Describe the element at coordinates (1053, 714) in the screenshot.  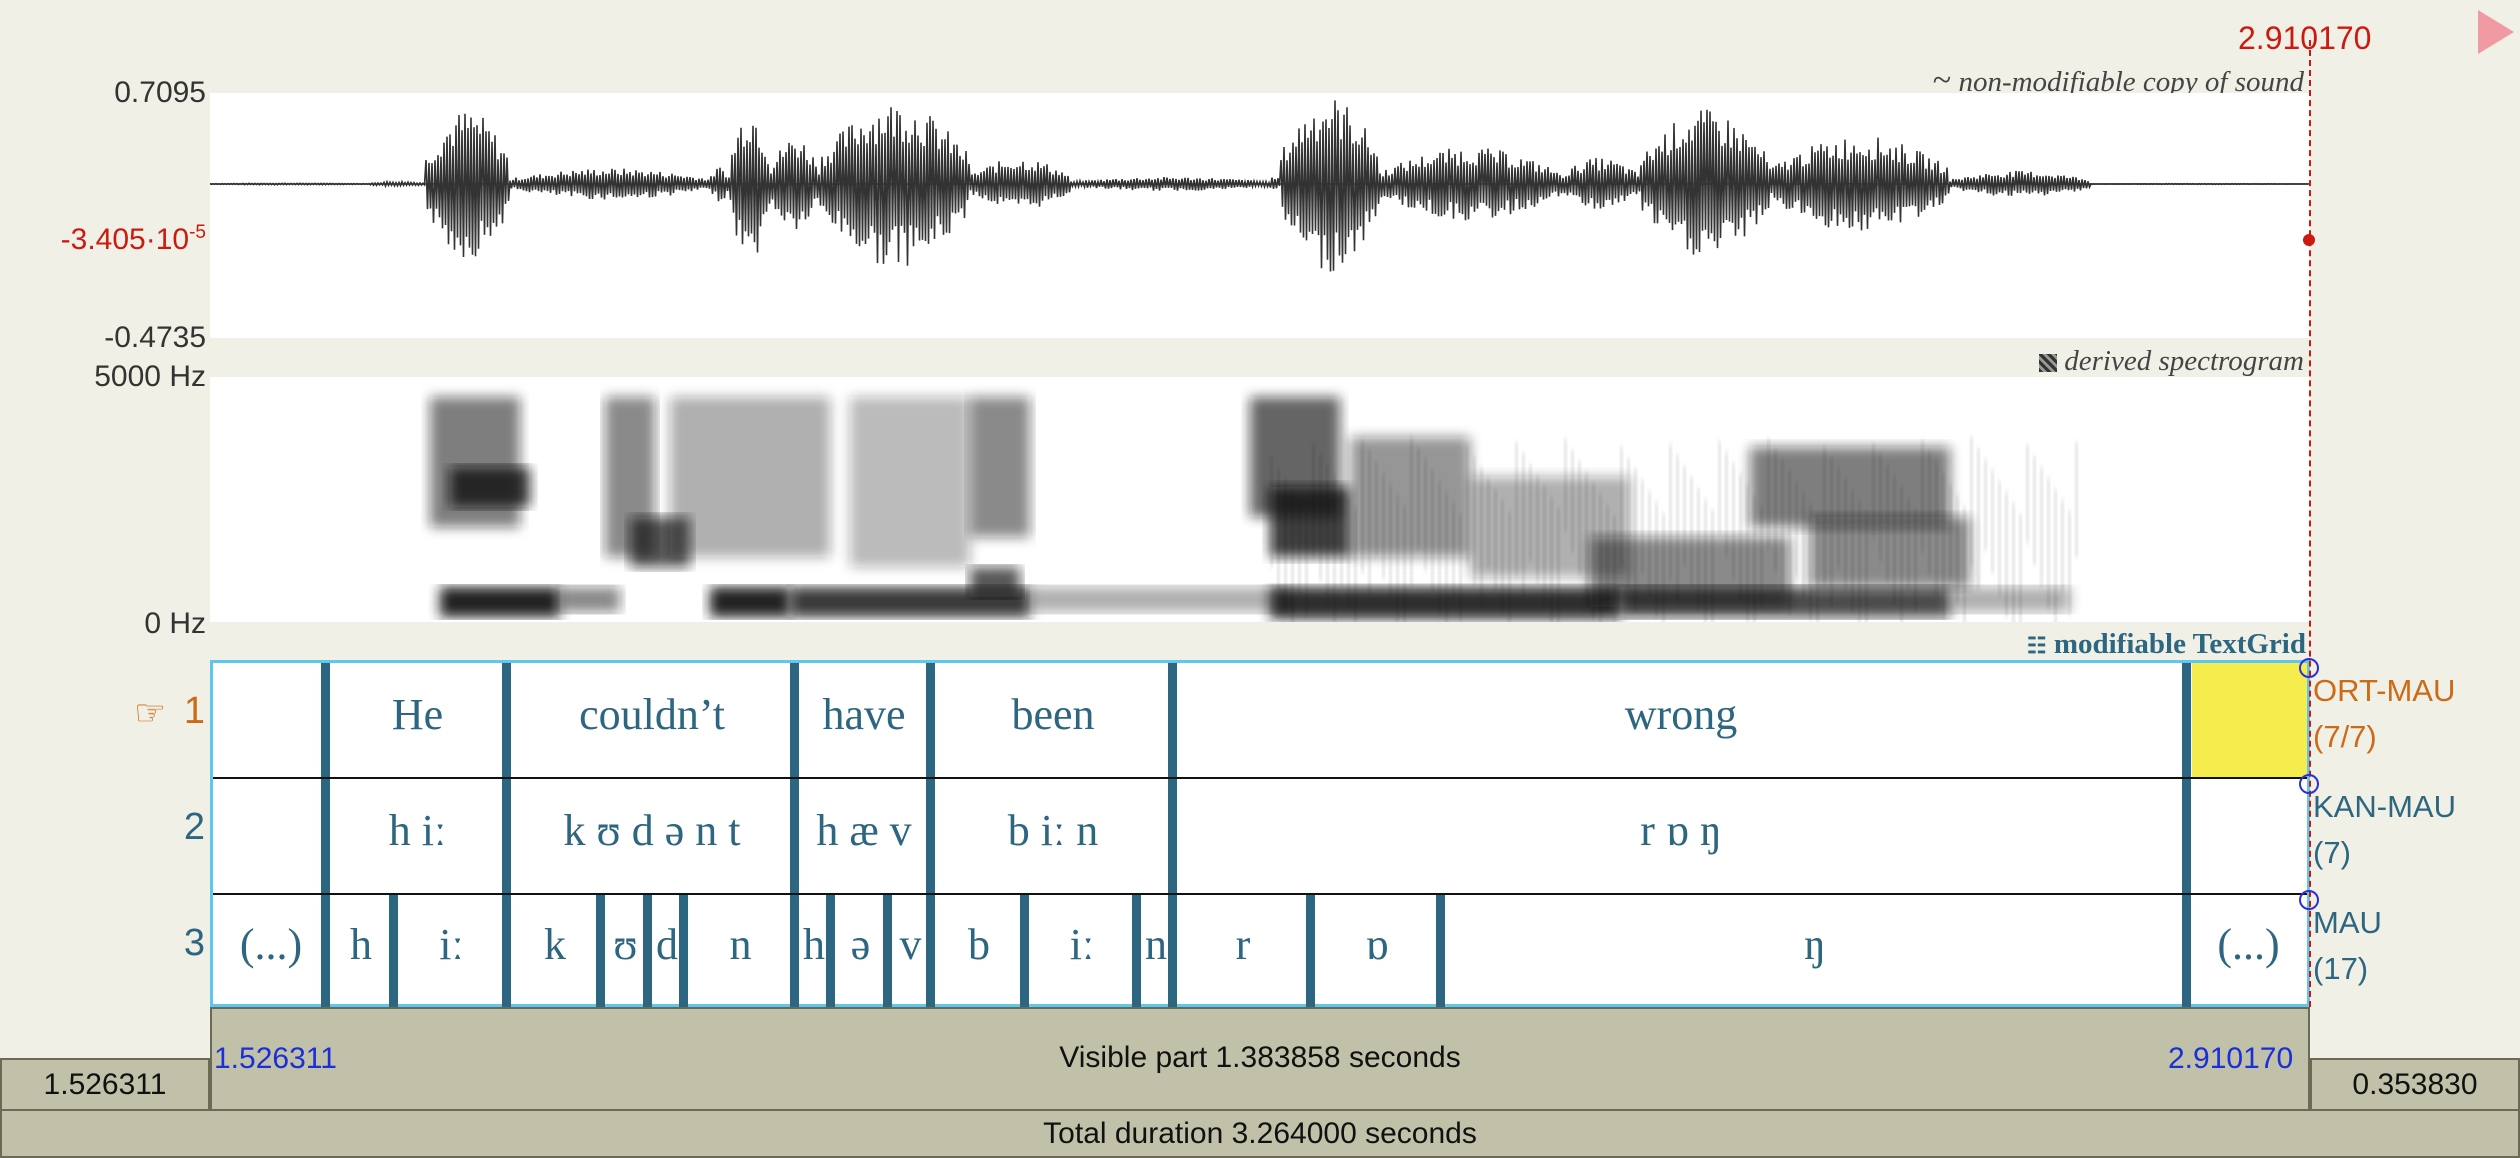
I see `interval-text: been` at that location.